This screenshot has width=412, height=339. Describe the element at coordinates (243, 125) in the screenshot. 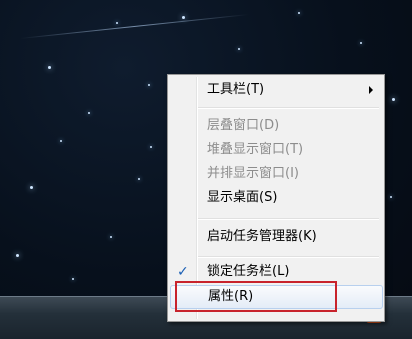

I see `menu-item-label: 层叠窗口(D)` at that location.